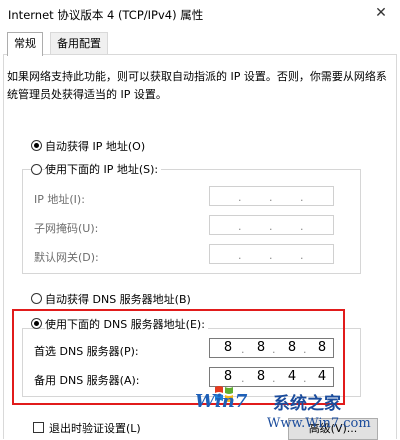 The height and width of the screenshot is (440, 400). Describe the element at coordinates (221, 401) in the screenshot. I see `watermark-logo: Win7` at that location.